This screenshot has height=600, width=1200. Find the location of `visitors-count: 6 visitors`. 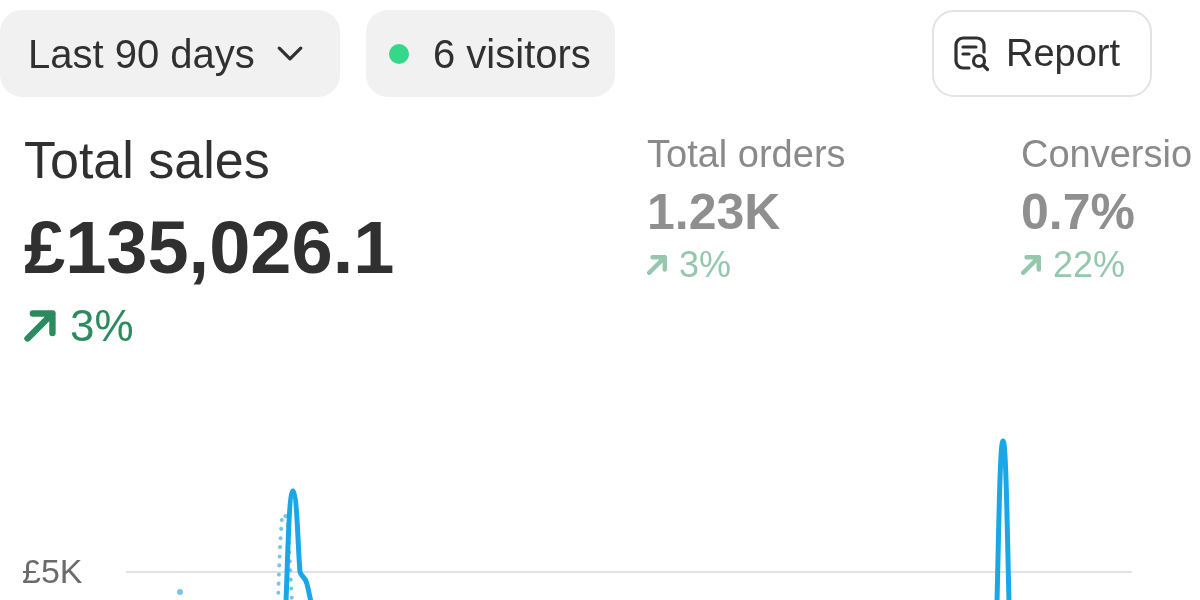

visitors-count: 6 visitors is located at coordinates (512, 54).